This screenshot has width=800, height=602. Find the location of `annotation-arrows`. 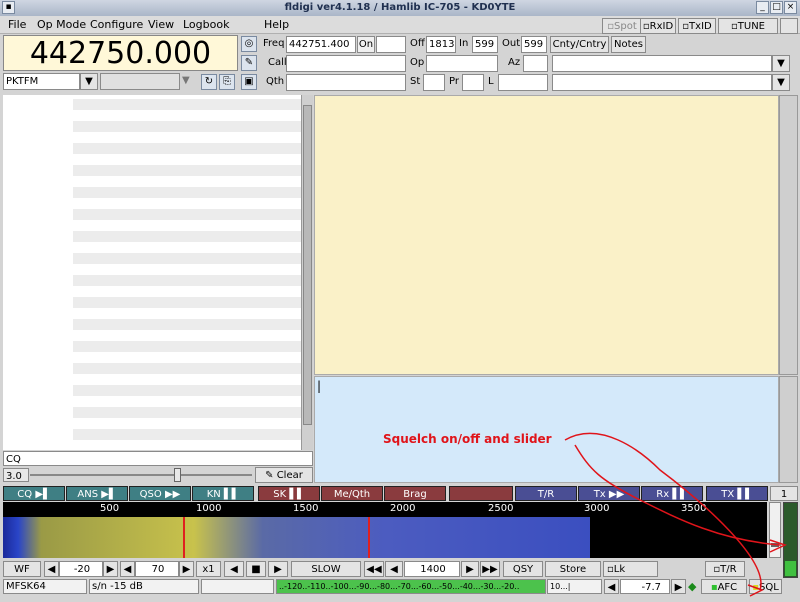

annotation-arrows is located at coordinates (676, 514).